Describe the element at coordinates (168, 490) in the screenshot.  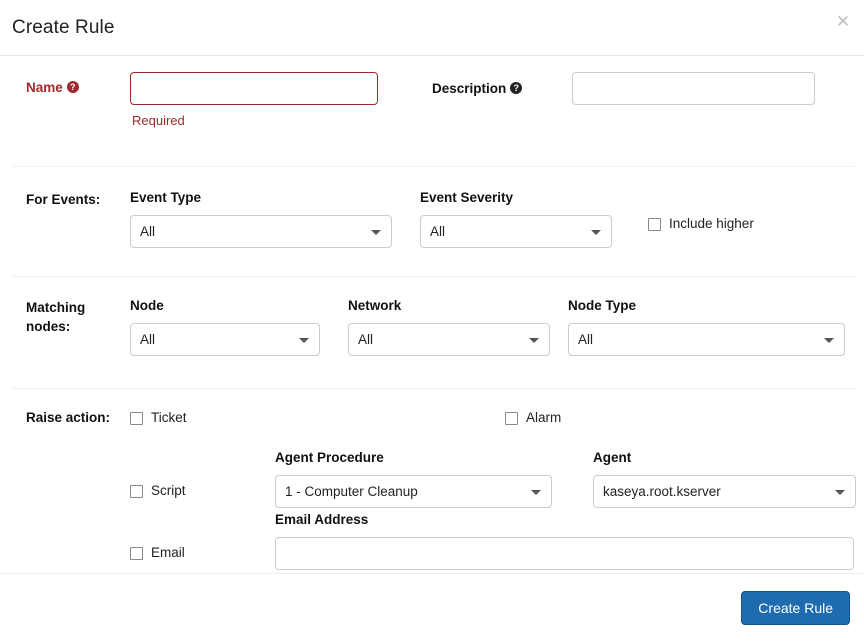
I see `script-label: Script` at that location.